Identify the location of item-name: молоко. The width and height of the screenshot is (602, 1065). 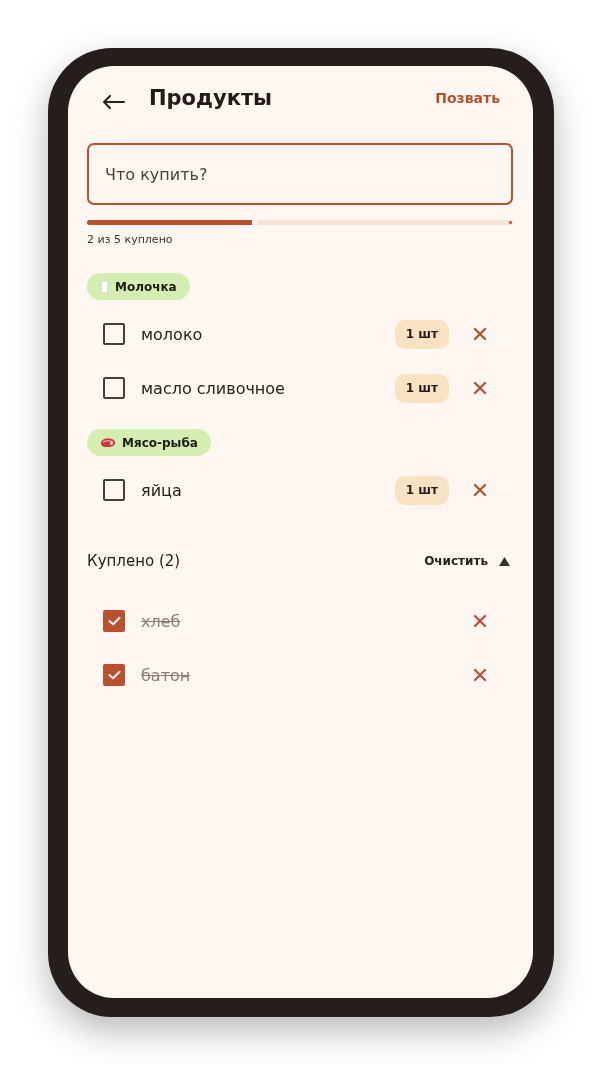
(172, 334).